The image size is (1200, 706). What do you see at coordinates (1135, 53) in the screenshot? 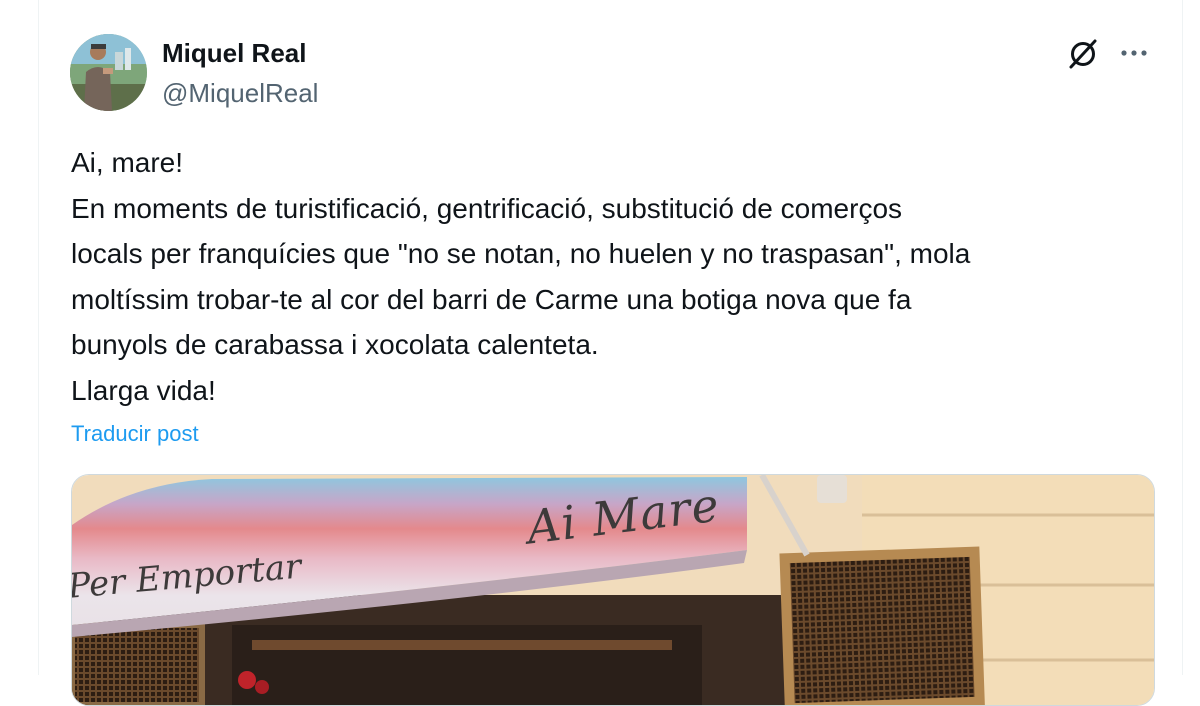
I see `more-icon` at bounding box center [1135, 53].